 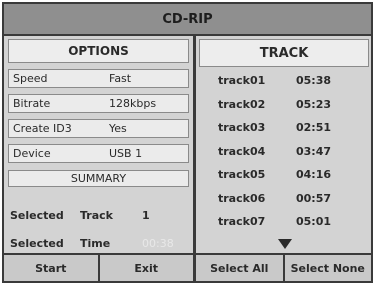 What do you see at coordinates (283, 222) in the screenshot?
I see `track-row: track07 05:01` at bounding box center [283, 222].